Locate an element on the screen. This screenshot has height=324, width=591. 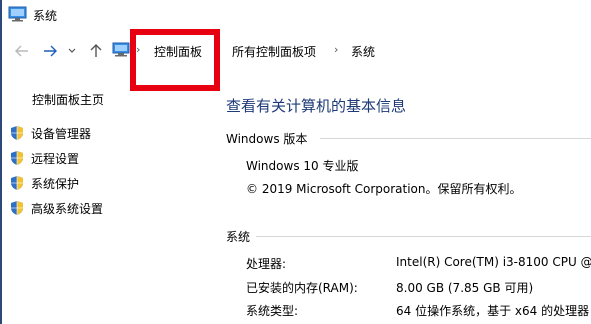
arrow-right-icon is located at coordinates (50, 51).